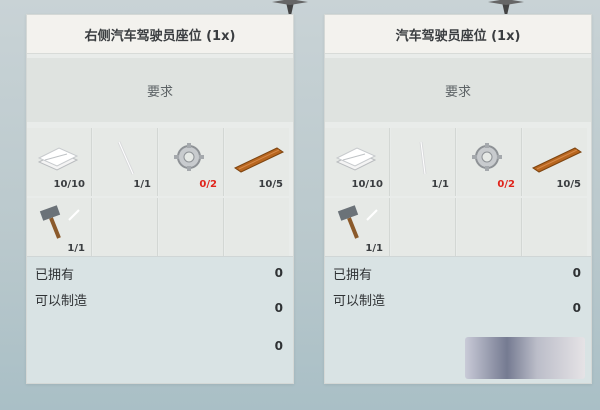  Describe the element at coordinates (458, 34) in the screenshot. I see `panel-title: 汽车驾驶员座位 (1x)` at that location.